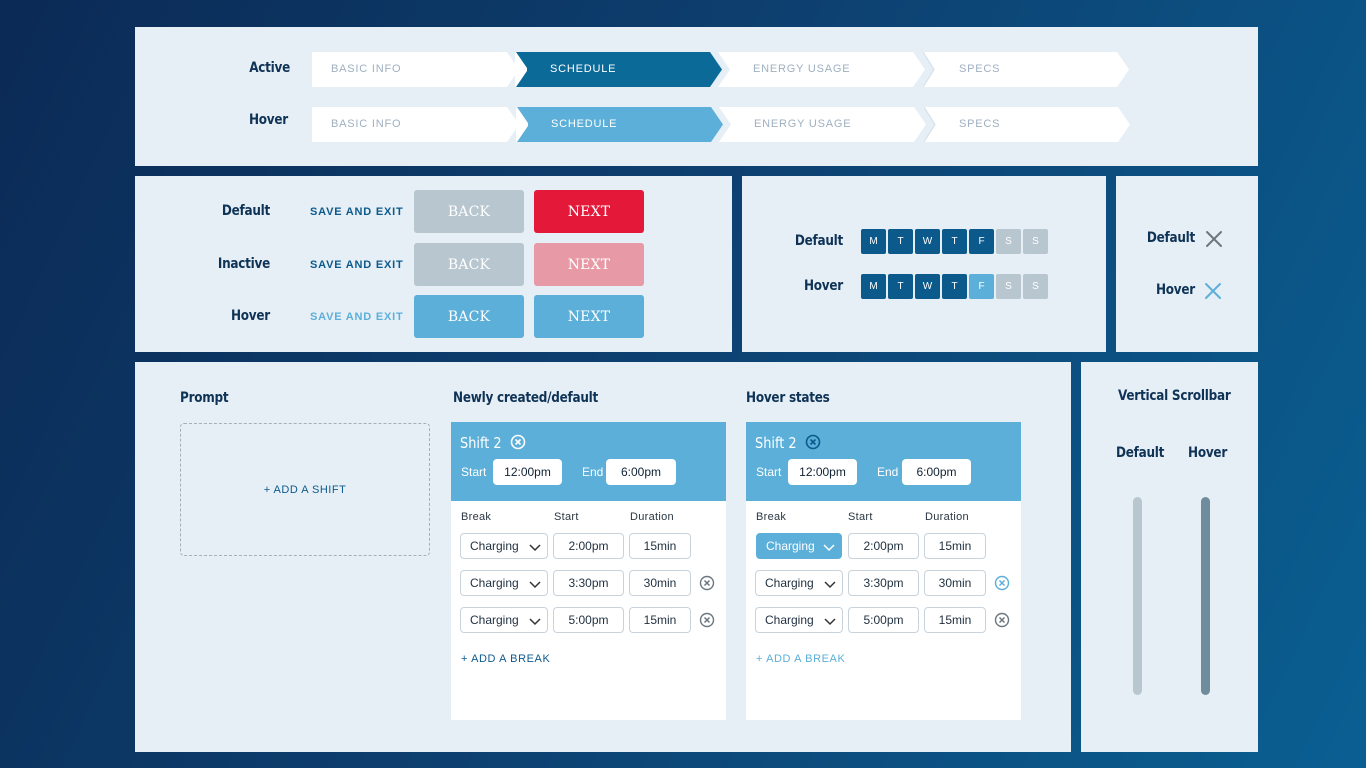 The height and width of the screenshot is (768, 1366). Describe the element at coordinates (769, 472) in the screenshot. I see `shift-start-label: Start` at that location.